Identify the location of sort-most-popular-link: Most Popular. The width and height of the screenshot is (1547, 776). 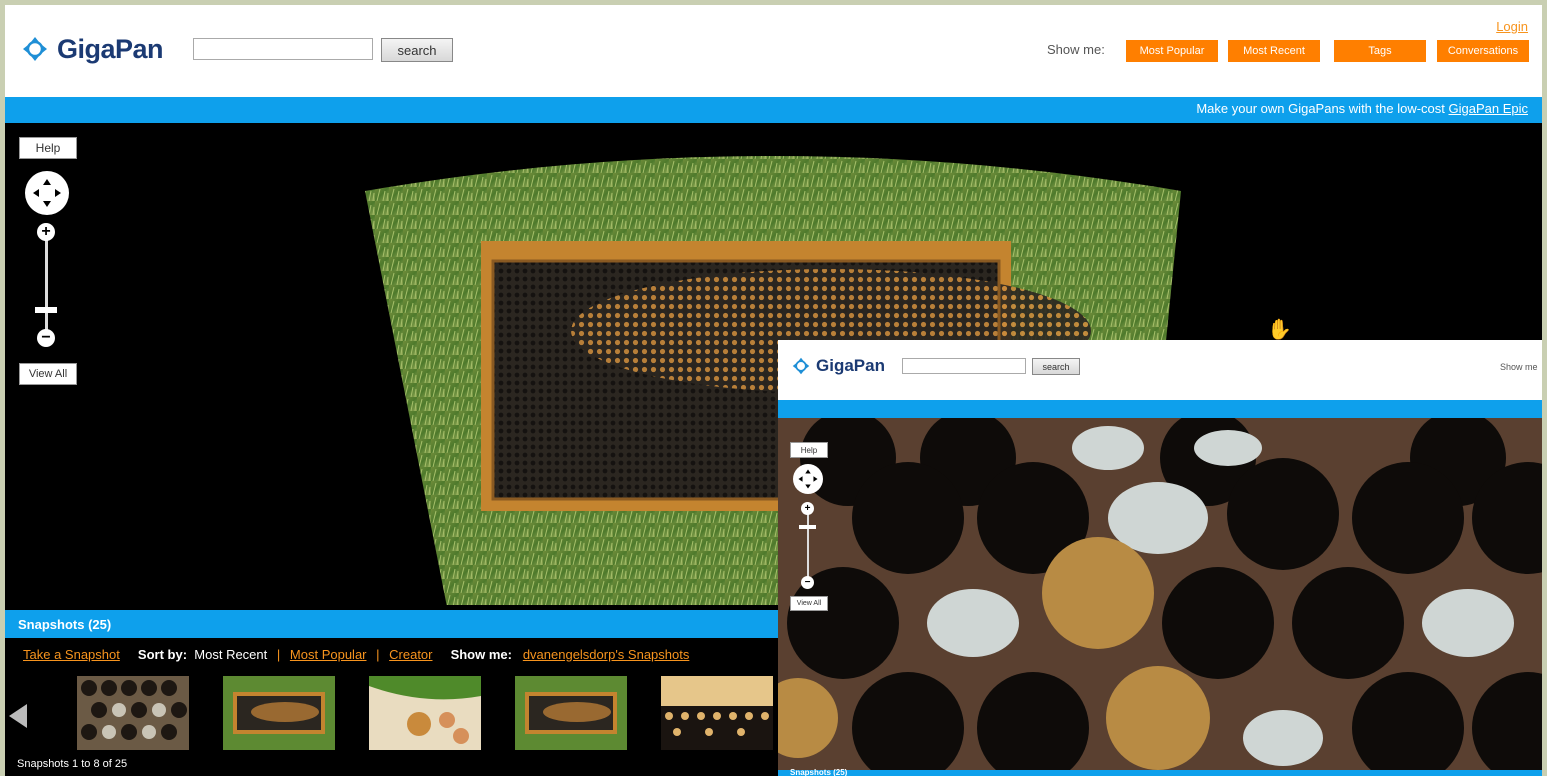
(328, 654).